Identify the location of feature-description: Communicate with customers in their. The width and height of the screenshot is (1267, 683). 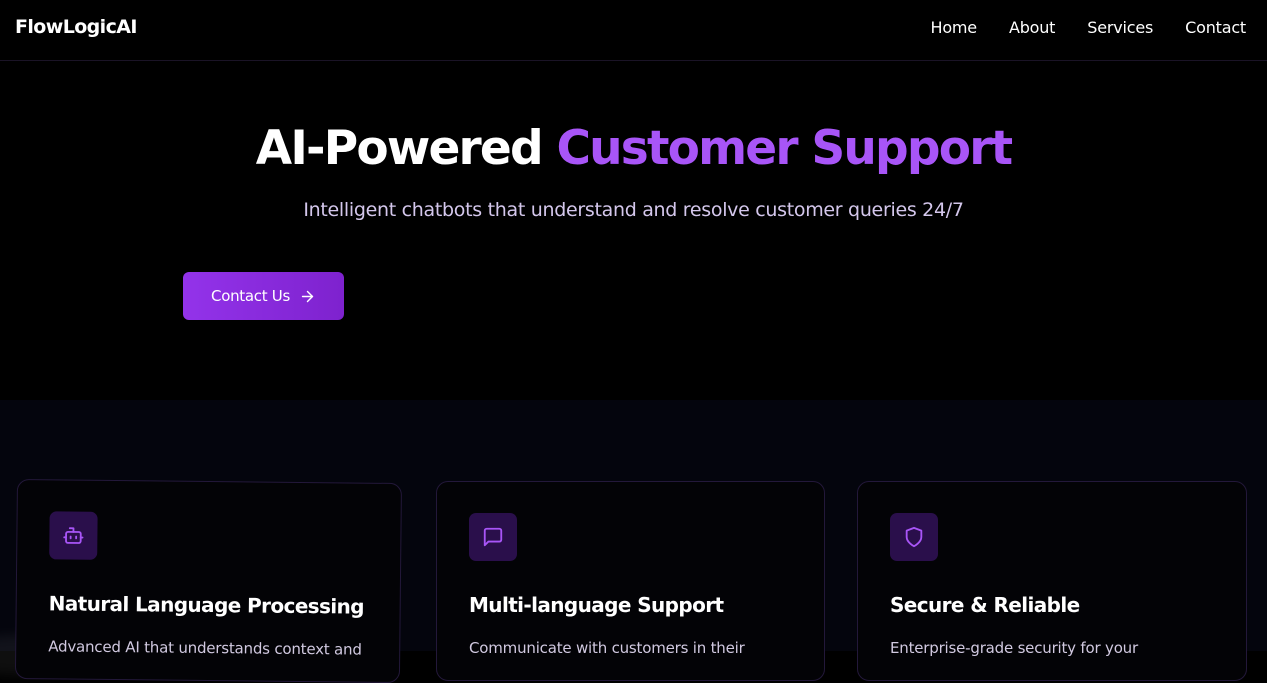
(607, 648).